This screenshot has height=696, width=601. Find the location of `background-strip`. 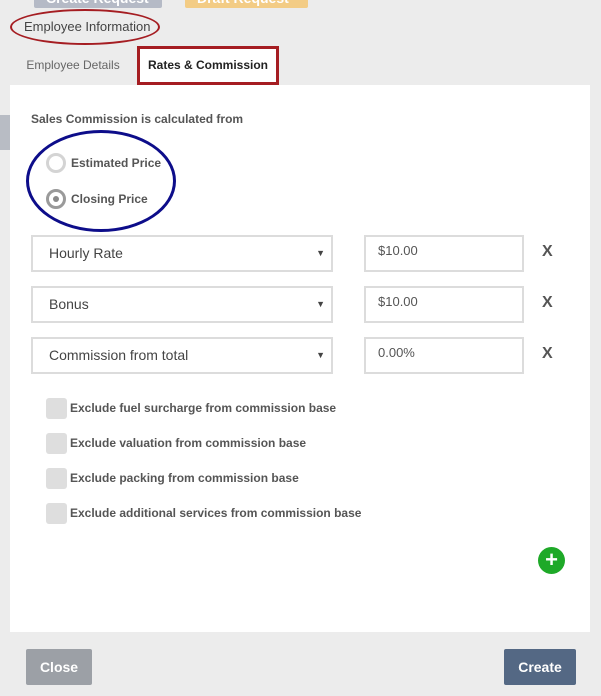

background-strip is located at coordinates (5, 132).